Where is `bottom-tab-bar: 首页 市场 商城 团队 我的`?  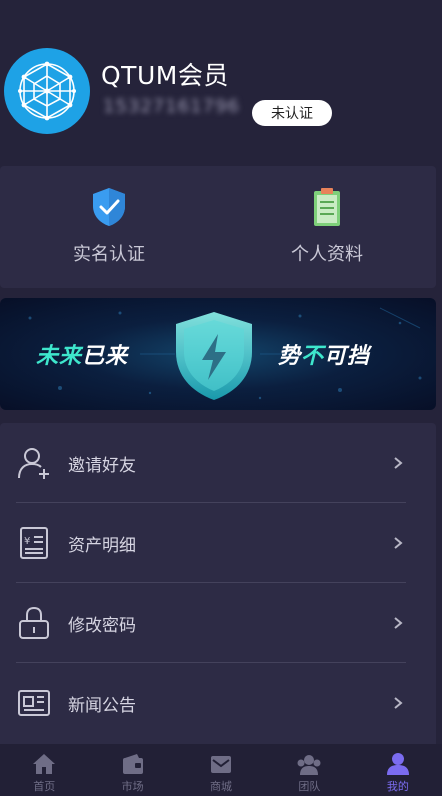 bottom-tab-bar: 首页 市场 商城 团队 我的 is located at coordinates (221, 770).